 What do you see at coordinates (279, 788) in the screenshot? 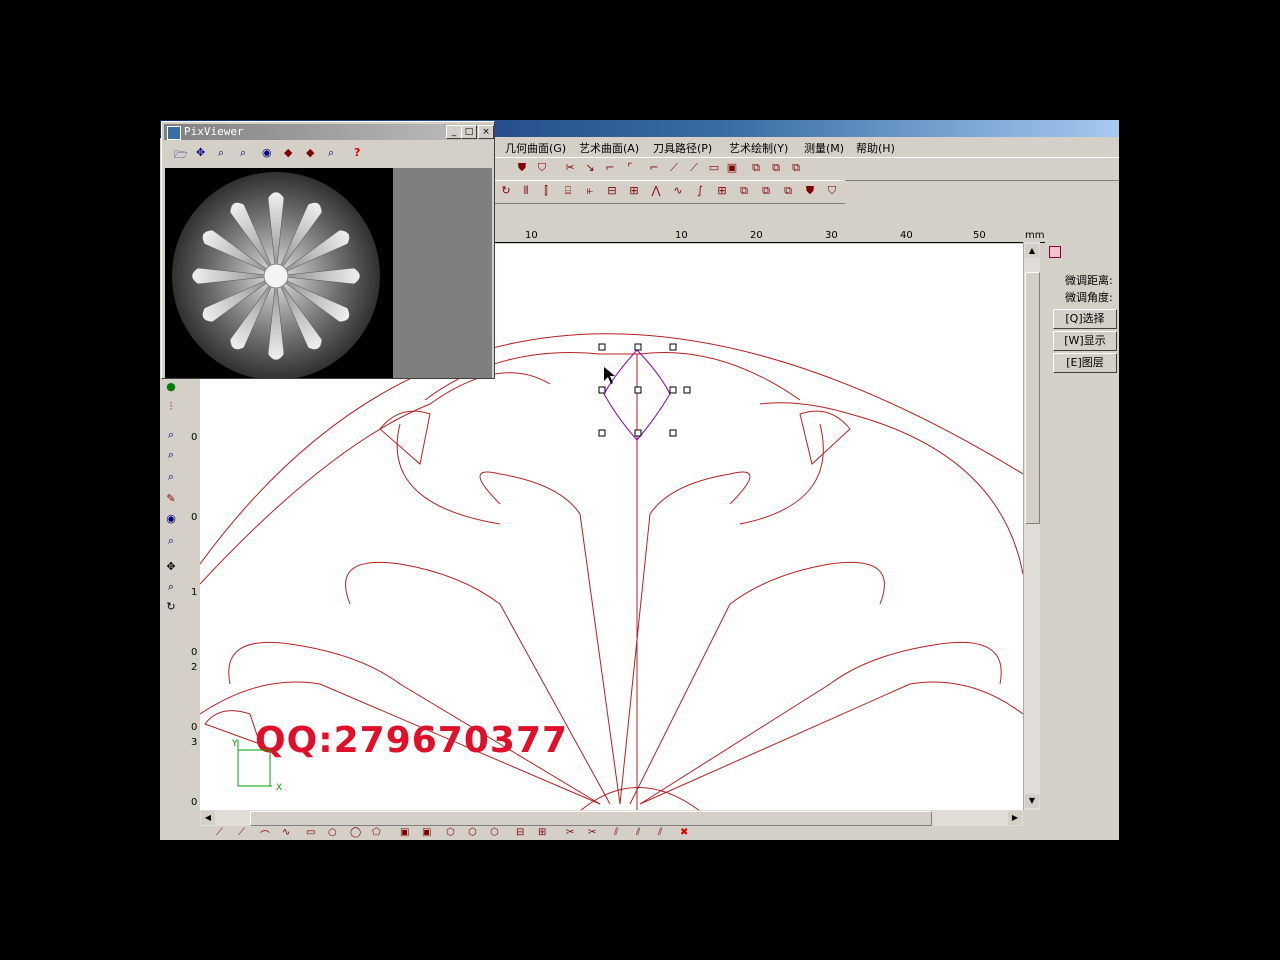
I see `x-axis-label: X` at bounding box center [279, 788].